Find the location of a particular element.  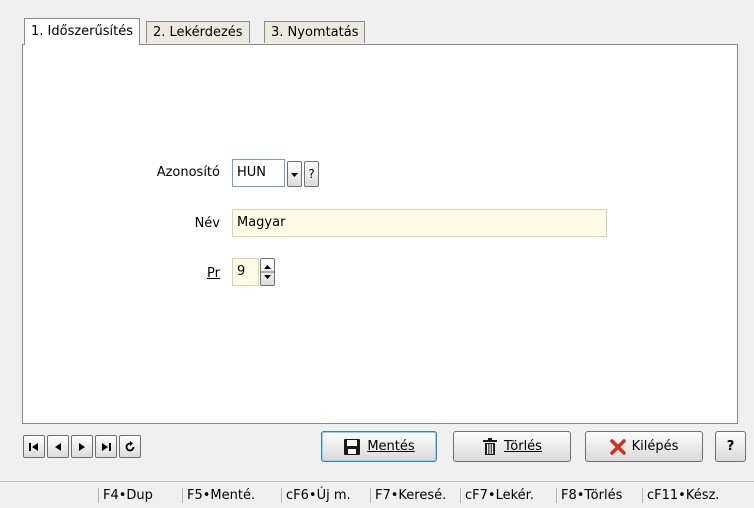

status-key-cf6: cF6•Új m. is located at coordinates (318, 495).